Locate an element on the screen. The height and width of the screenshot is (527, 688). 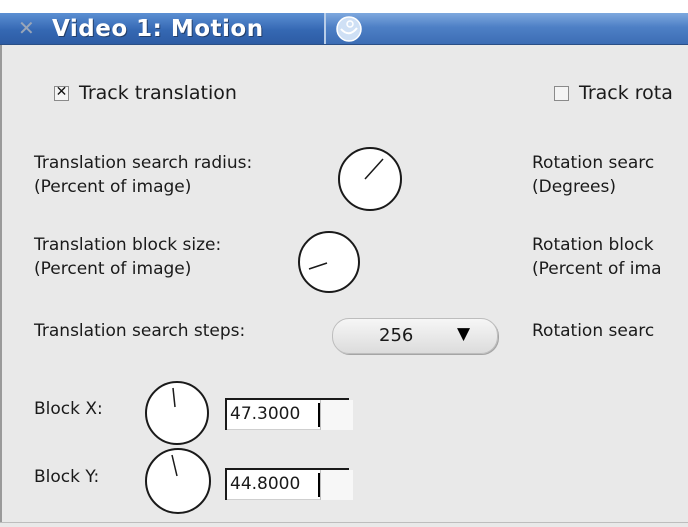
rotation-search-unit: (Degrees) is located at coordinates (574, 187).